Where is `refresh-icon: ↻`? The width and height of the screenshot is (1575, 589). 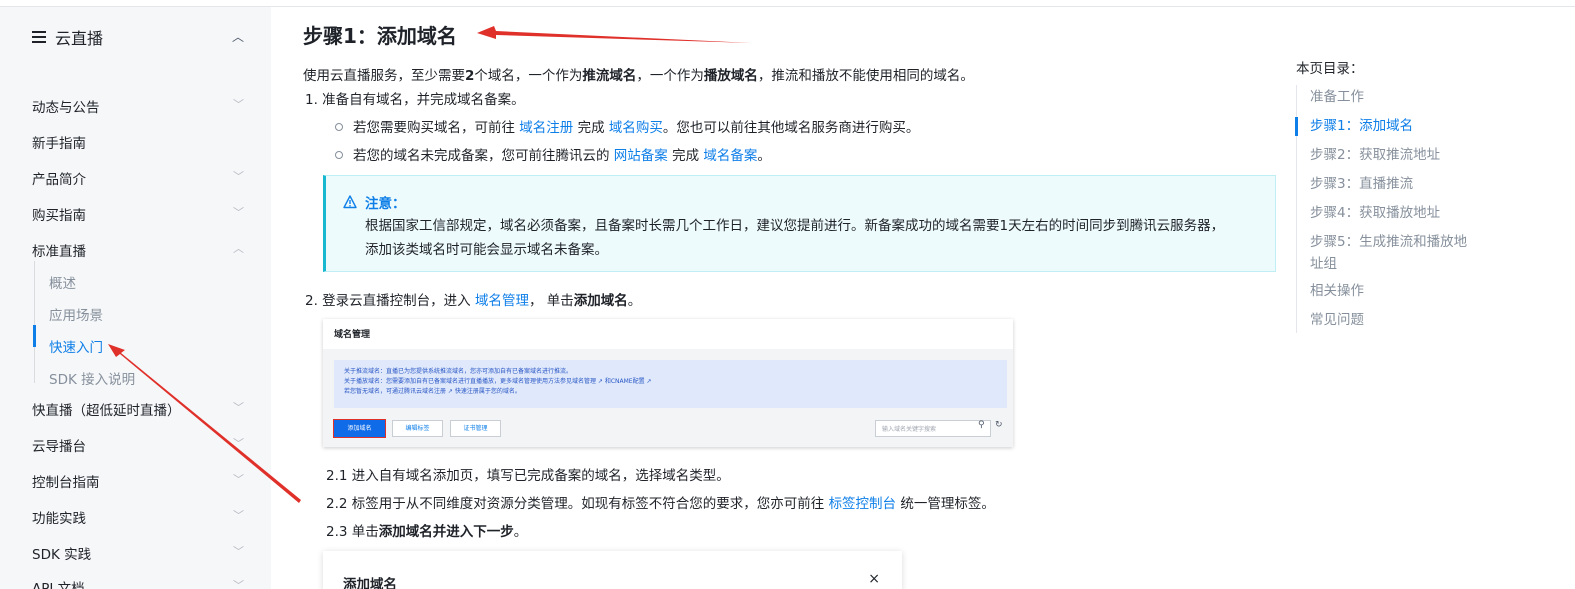 refresh-icon: ↻ is located at coordinates (999, 425).